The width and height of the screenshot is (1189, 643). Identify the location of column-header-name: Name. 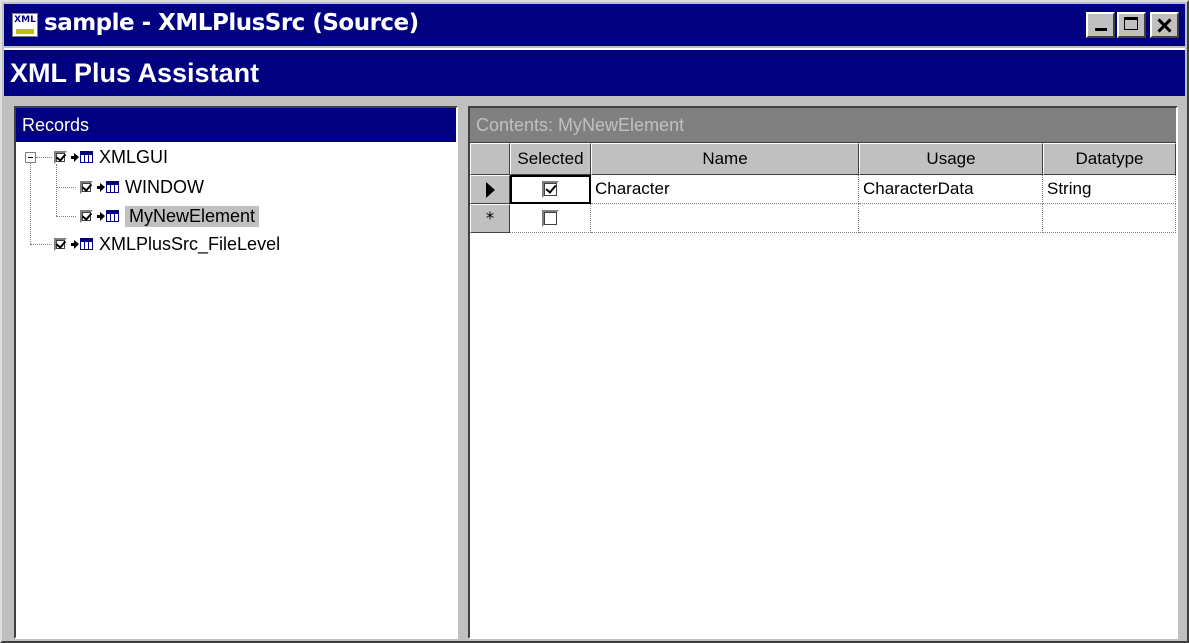
(725, 159).